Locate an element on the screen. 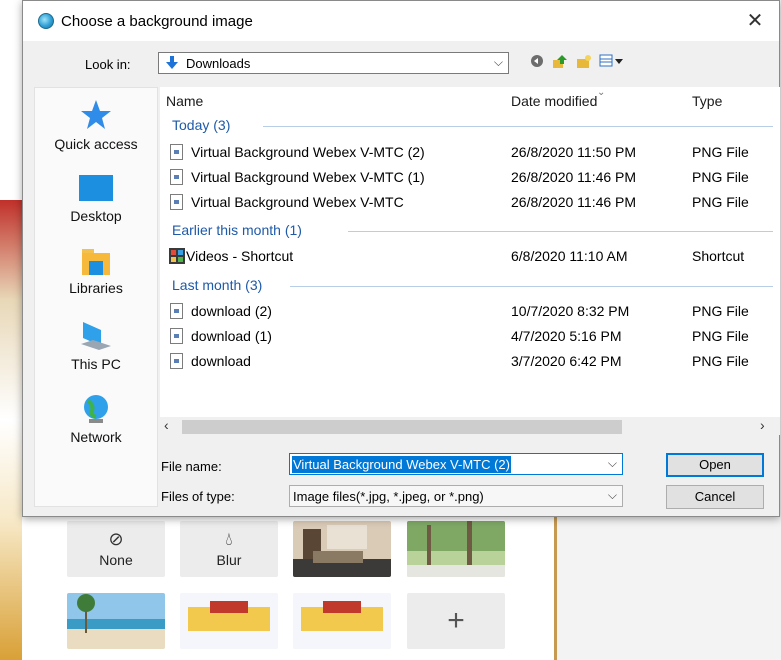 The height and width of the screenshot is (660, 781). look-in-value: Downloads is located at coordinates (218, 63).